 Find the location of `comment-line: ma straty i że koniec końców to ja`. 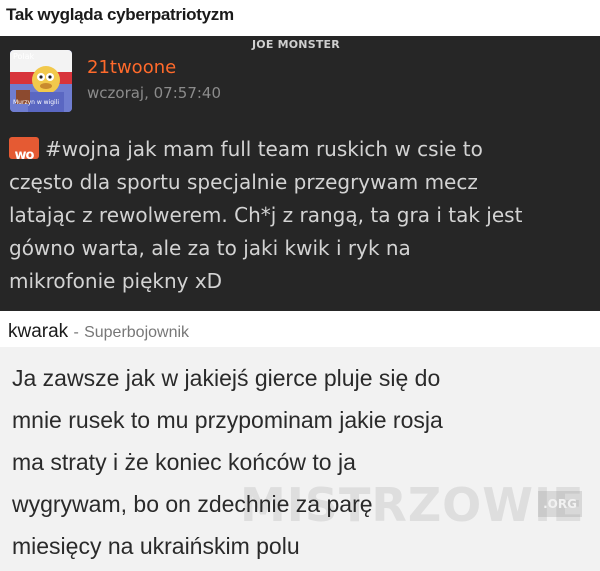

comment-line: ma straty i że koniec końców to ja is located at coordinates (184, 462).